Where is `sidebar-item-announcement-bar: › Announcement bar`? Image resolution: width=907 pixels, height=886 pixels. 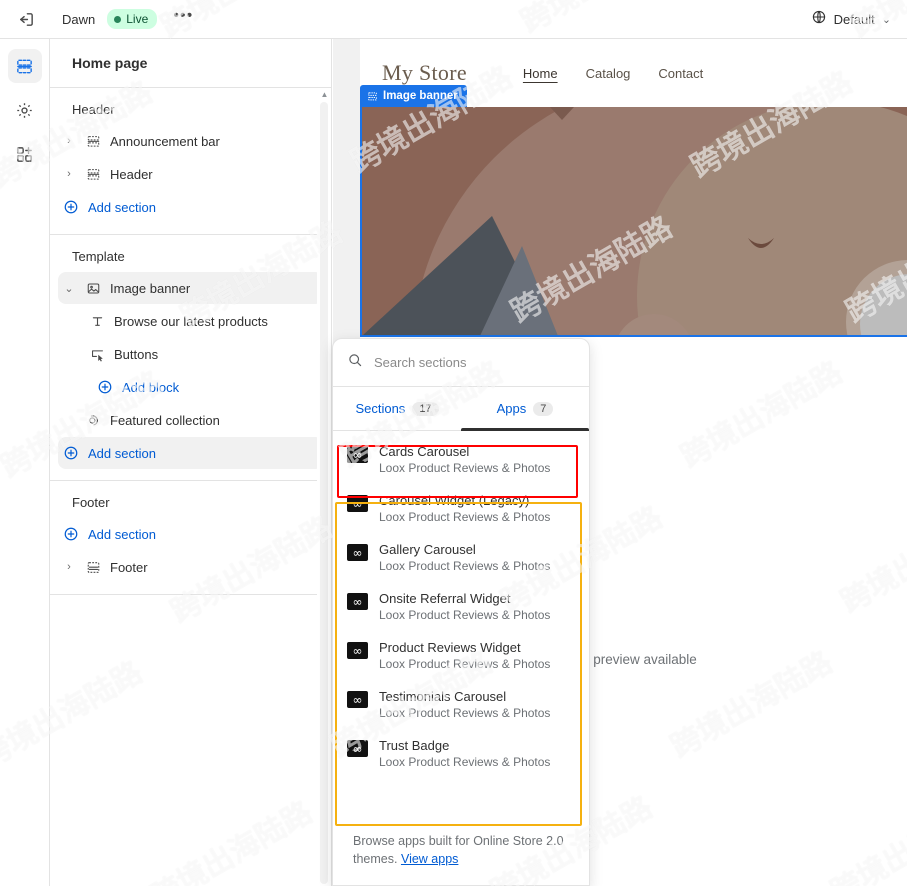
sidebar-item-announcement-bar: › Announcement bar is located at coordinates (190, 141).